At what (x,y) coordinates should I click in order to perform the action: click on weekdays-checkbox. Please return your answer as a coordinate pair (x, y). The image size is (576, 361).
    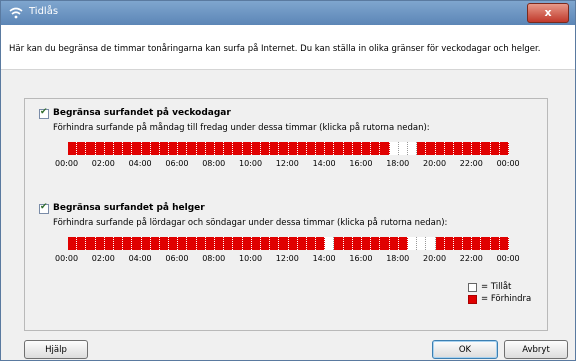
    Looking at the image, I should click on (44, 113).